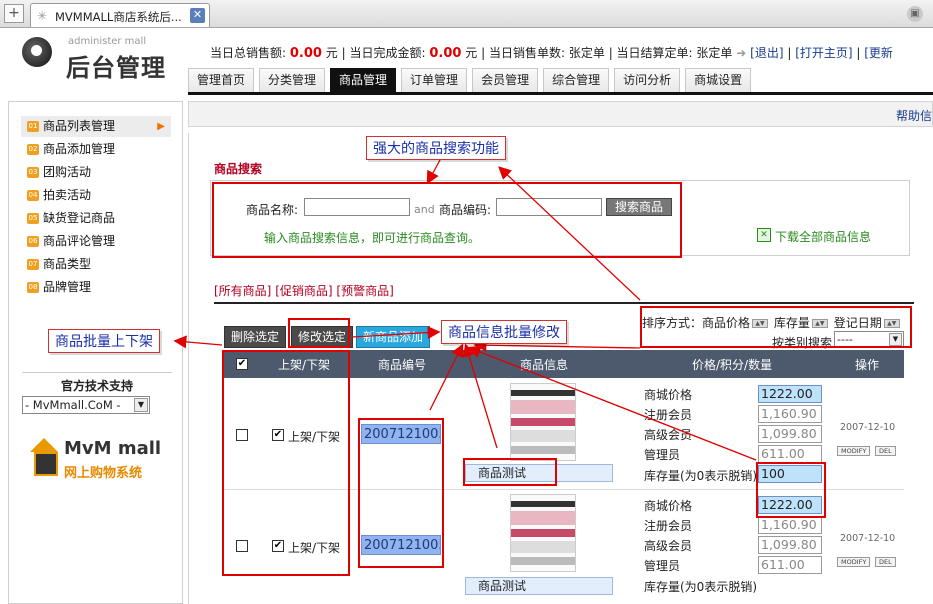 The image size is (933, 604). What do you see at coordinates (436, 148) in the screenshot?
I see `callout-search-feature: 强大的商品搜索功能` at bounding box center [436, 148].